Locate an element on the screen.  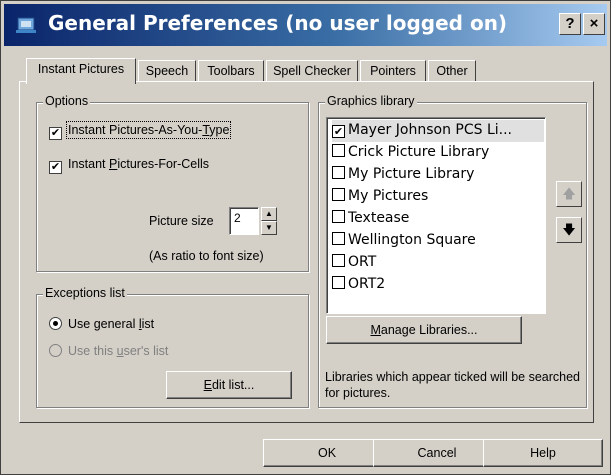
library-item: My Picture Library is located at coordinates (438, 175).